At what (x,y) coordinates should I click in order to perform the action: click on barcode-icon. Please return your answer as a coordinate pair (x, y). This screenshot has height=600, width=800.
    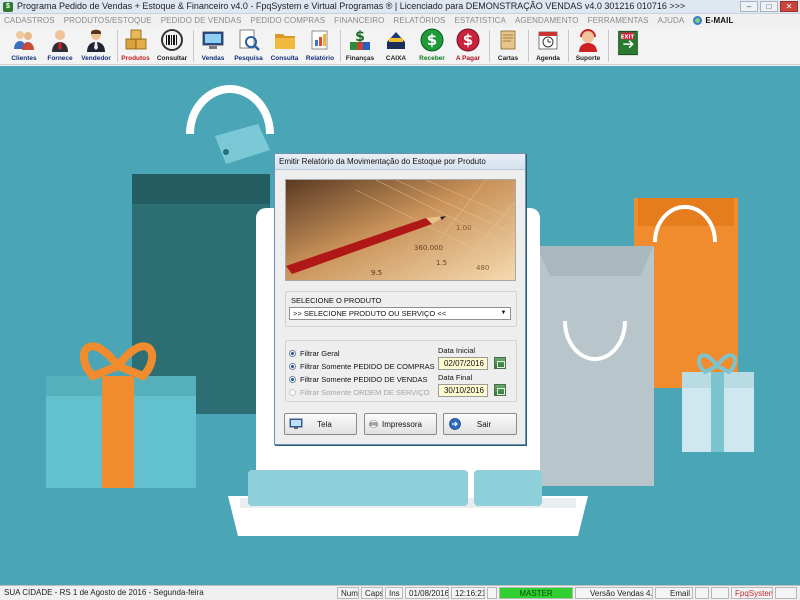
    Looking at the image, I should click on (172, 40).